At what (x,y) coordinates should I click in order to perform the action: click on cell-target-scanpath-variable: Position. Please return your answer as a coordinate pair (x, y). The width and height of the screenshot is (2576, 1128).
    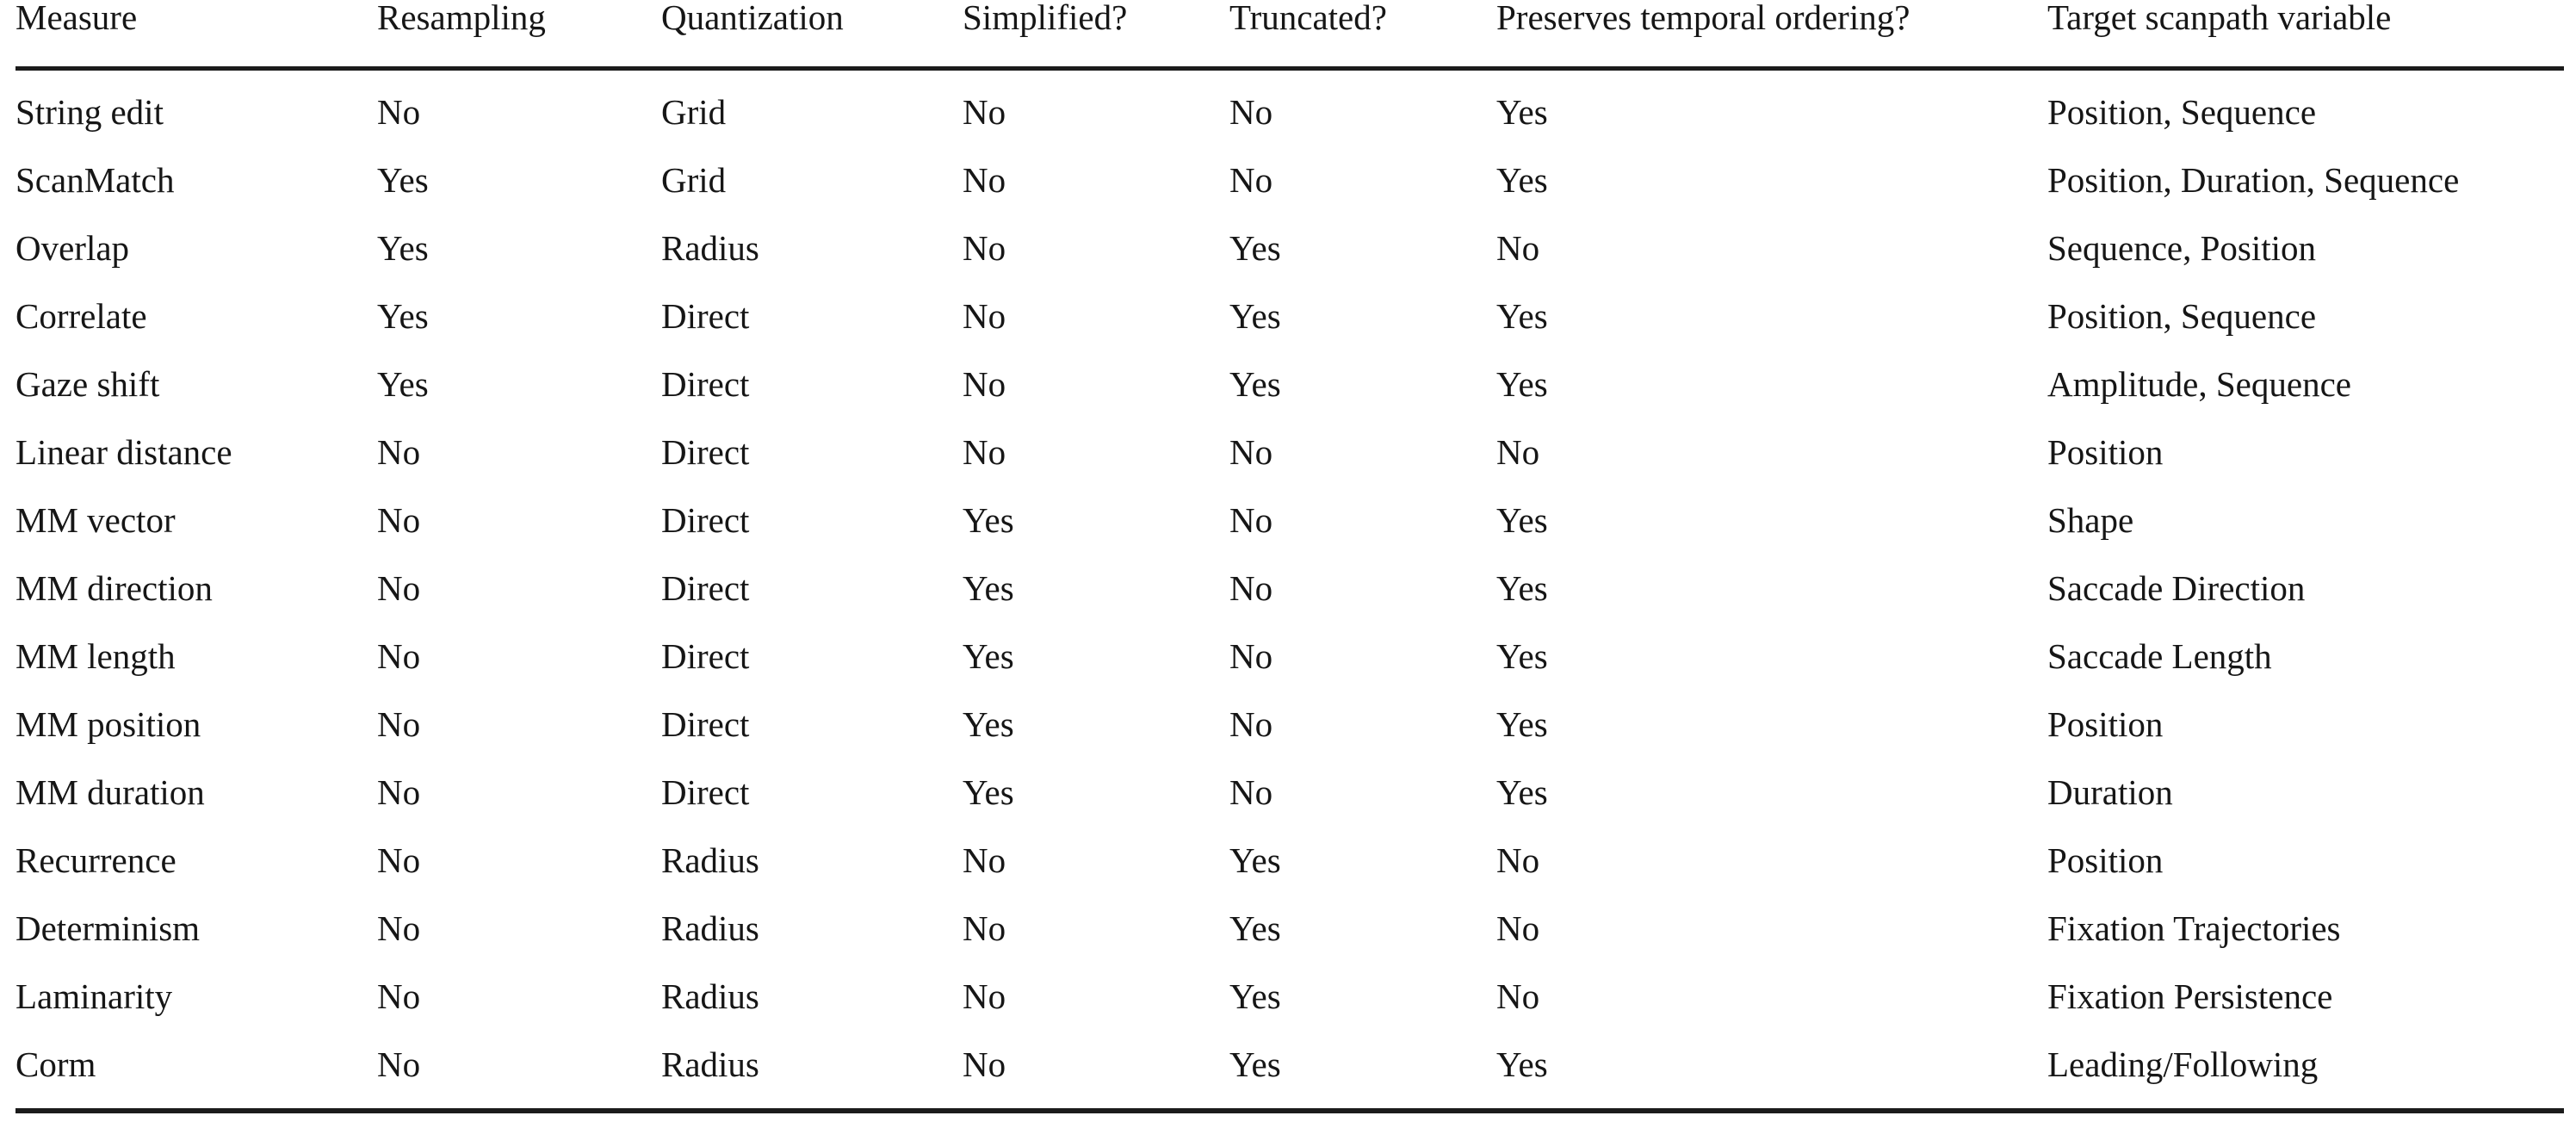
    Looking at the image, I should click on (2105, 860).